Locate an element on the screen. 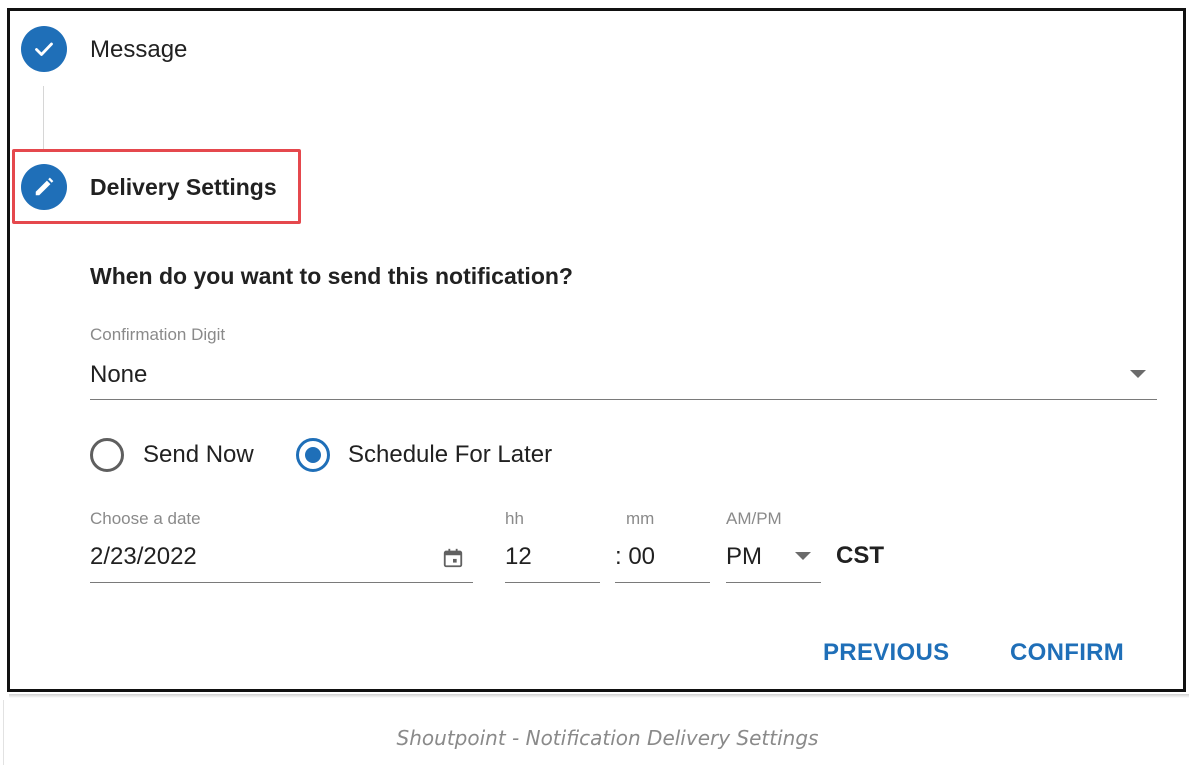 The image size is (1195, 765). date-label: Choose a date is located at coordinates (145, 518).